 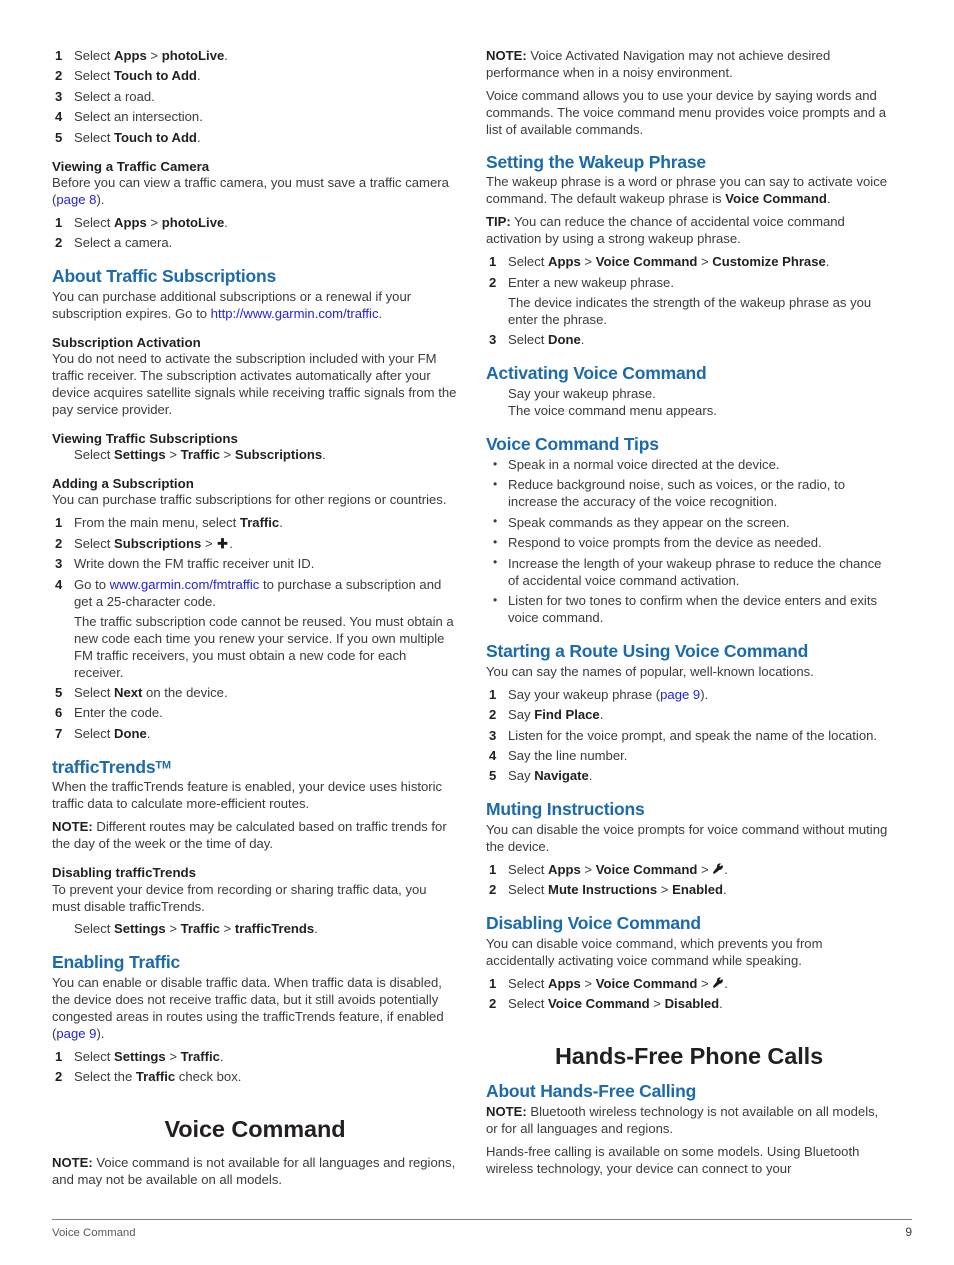 What do you see at coordinates (295, 313) in the screenshot?
I see `garmin-traffic-url-link: http://www.garmin.com/traffic` at bounding box center [295, 313].